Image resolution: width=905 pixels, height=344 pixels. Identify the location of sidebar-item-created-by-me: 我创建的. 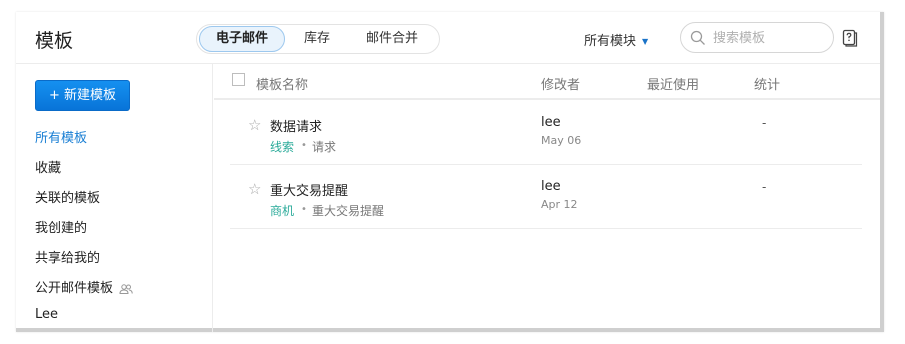
(61, 226).